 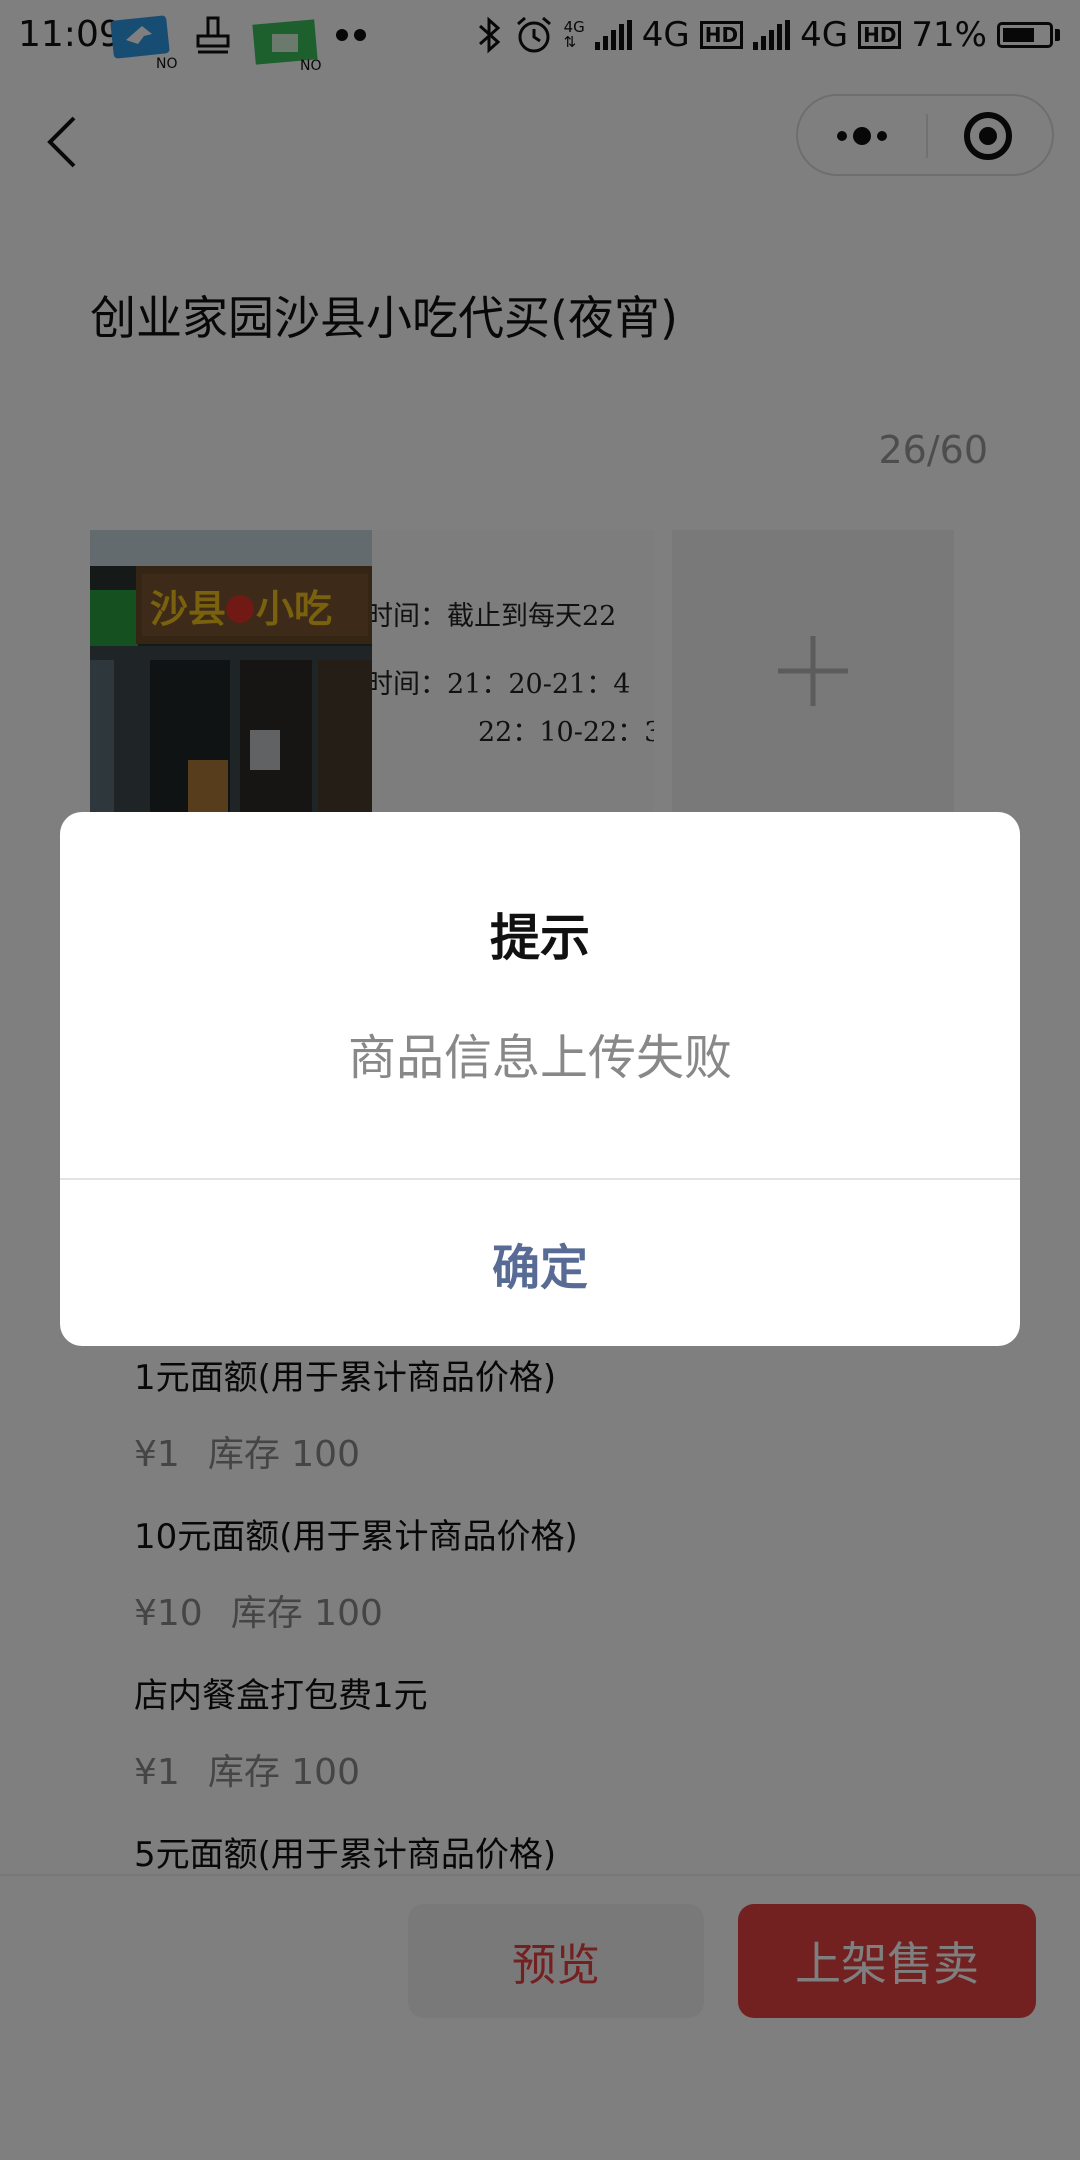 I want to click on dialog-message: 商品信息上传失败, so click(x=539, y=1058).